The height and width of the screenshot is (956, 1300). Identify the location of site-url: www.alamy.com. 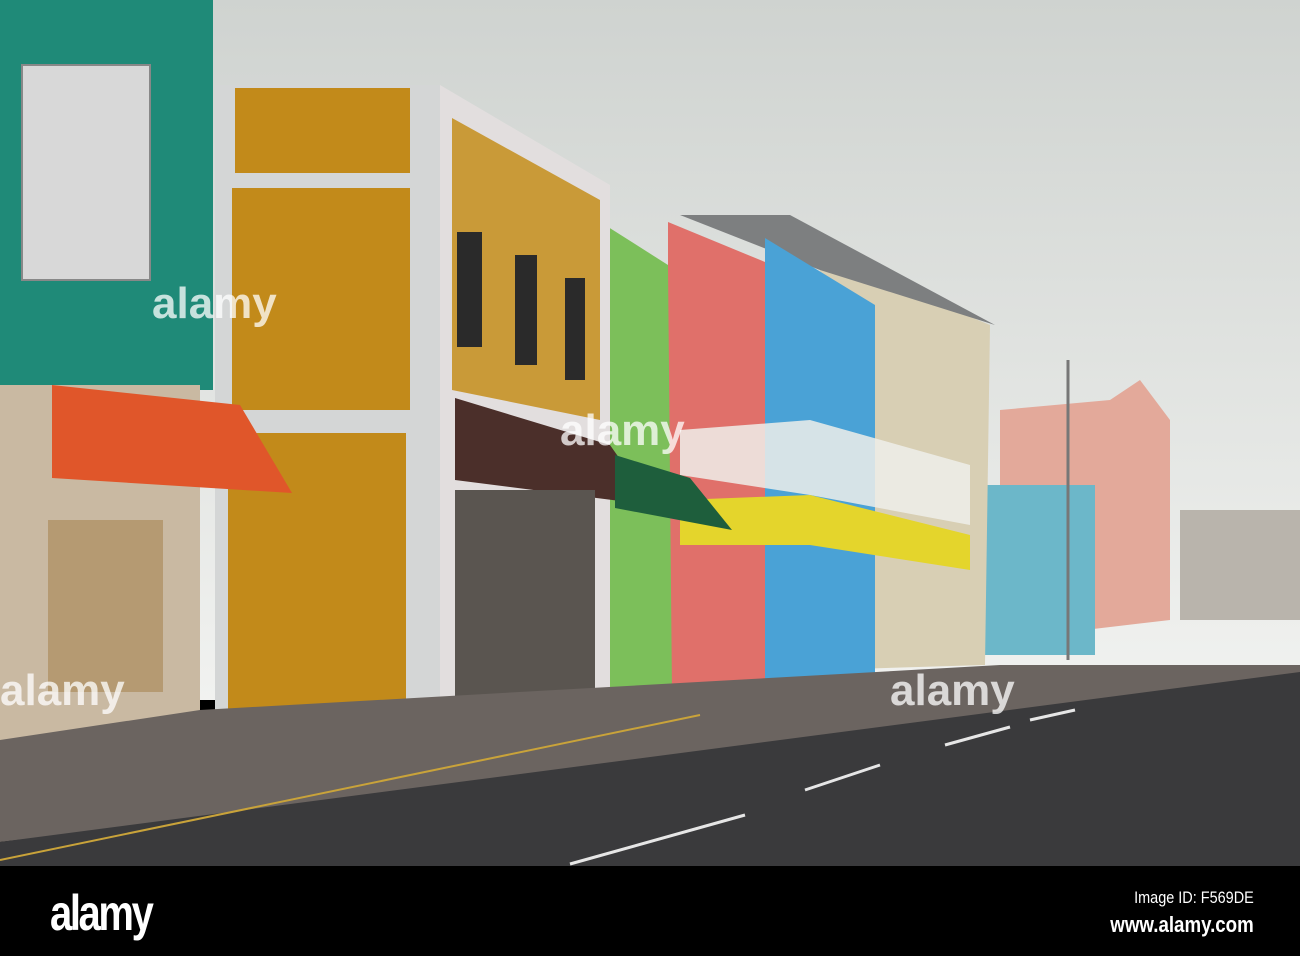
(1182, 924).